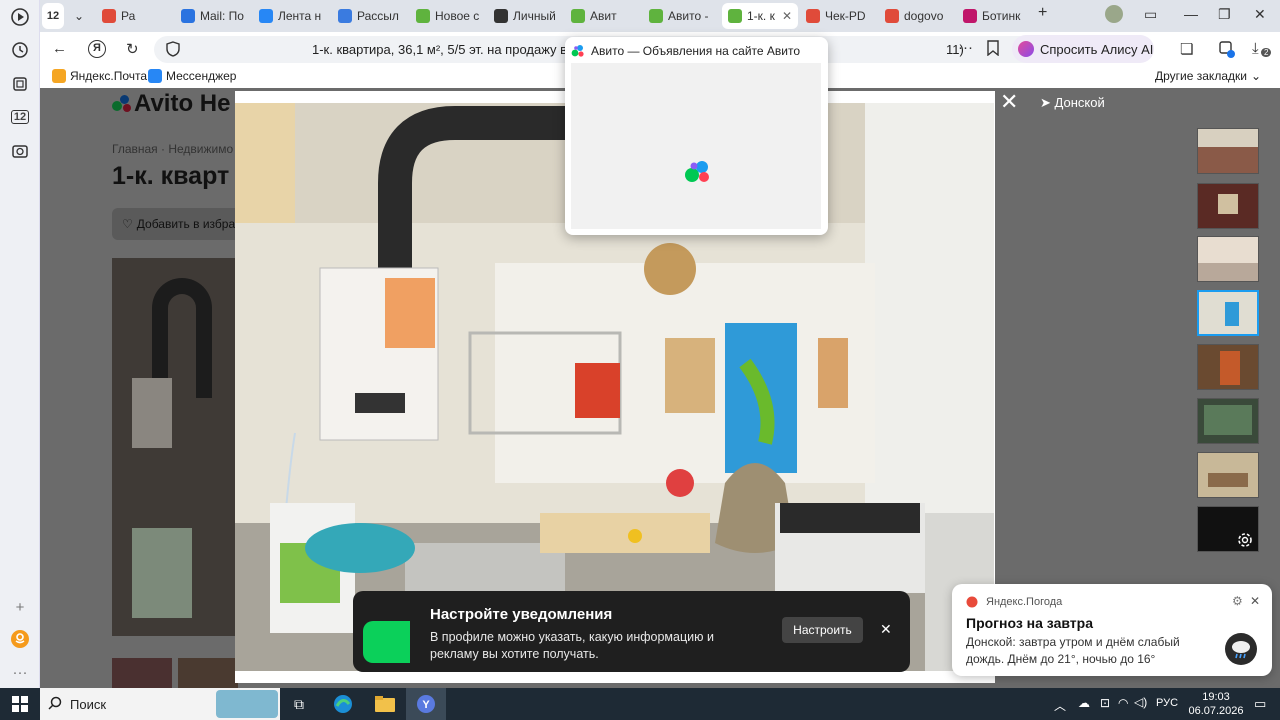 The image size is (1280, 720). What do you see at coordinates (1140, 702) in the screenshot?
I see `volume-icon: ◁)` at bounding box center [1140, 702].